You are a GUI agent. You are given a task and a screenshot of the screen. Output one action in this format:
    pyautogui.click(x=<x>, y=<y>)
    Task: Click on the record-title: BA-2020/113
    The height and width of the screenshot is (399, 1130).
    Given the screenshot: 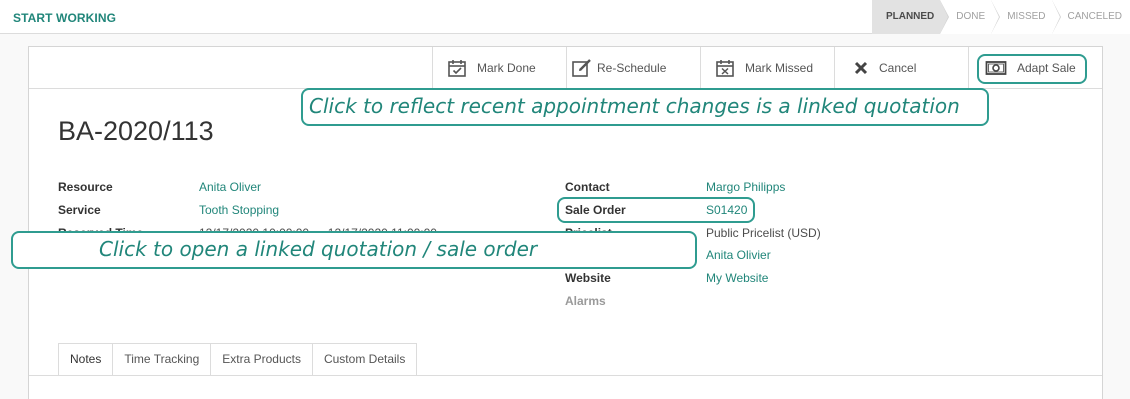 What is the action you would take?
    pyautogui.click(x=136, y=131)
    